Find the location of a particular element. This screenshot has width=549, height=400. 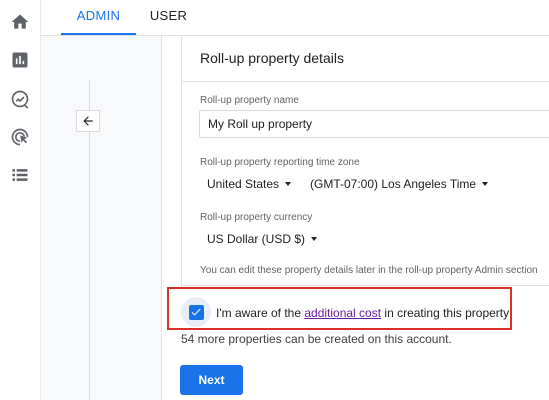

currency-select: US Dollar (USD $) is located at coordinates (262, 239).